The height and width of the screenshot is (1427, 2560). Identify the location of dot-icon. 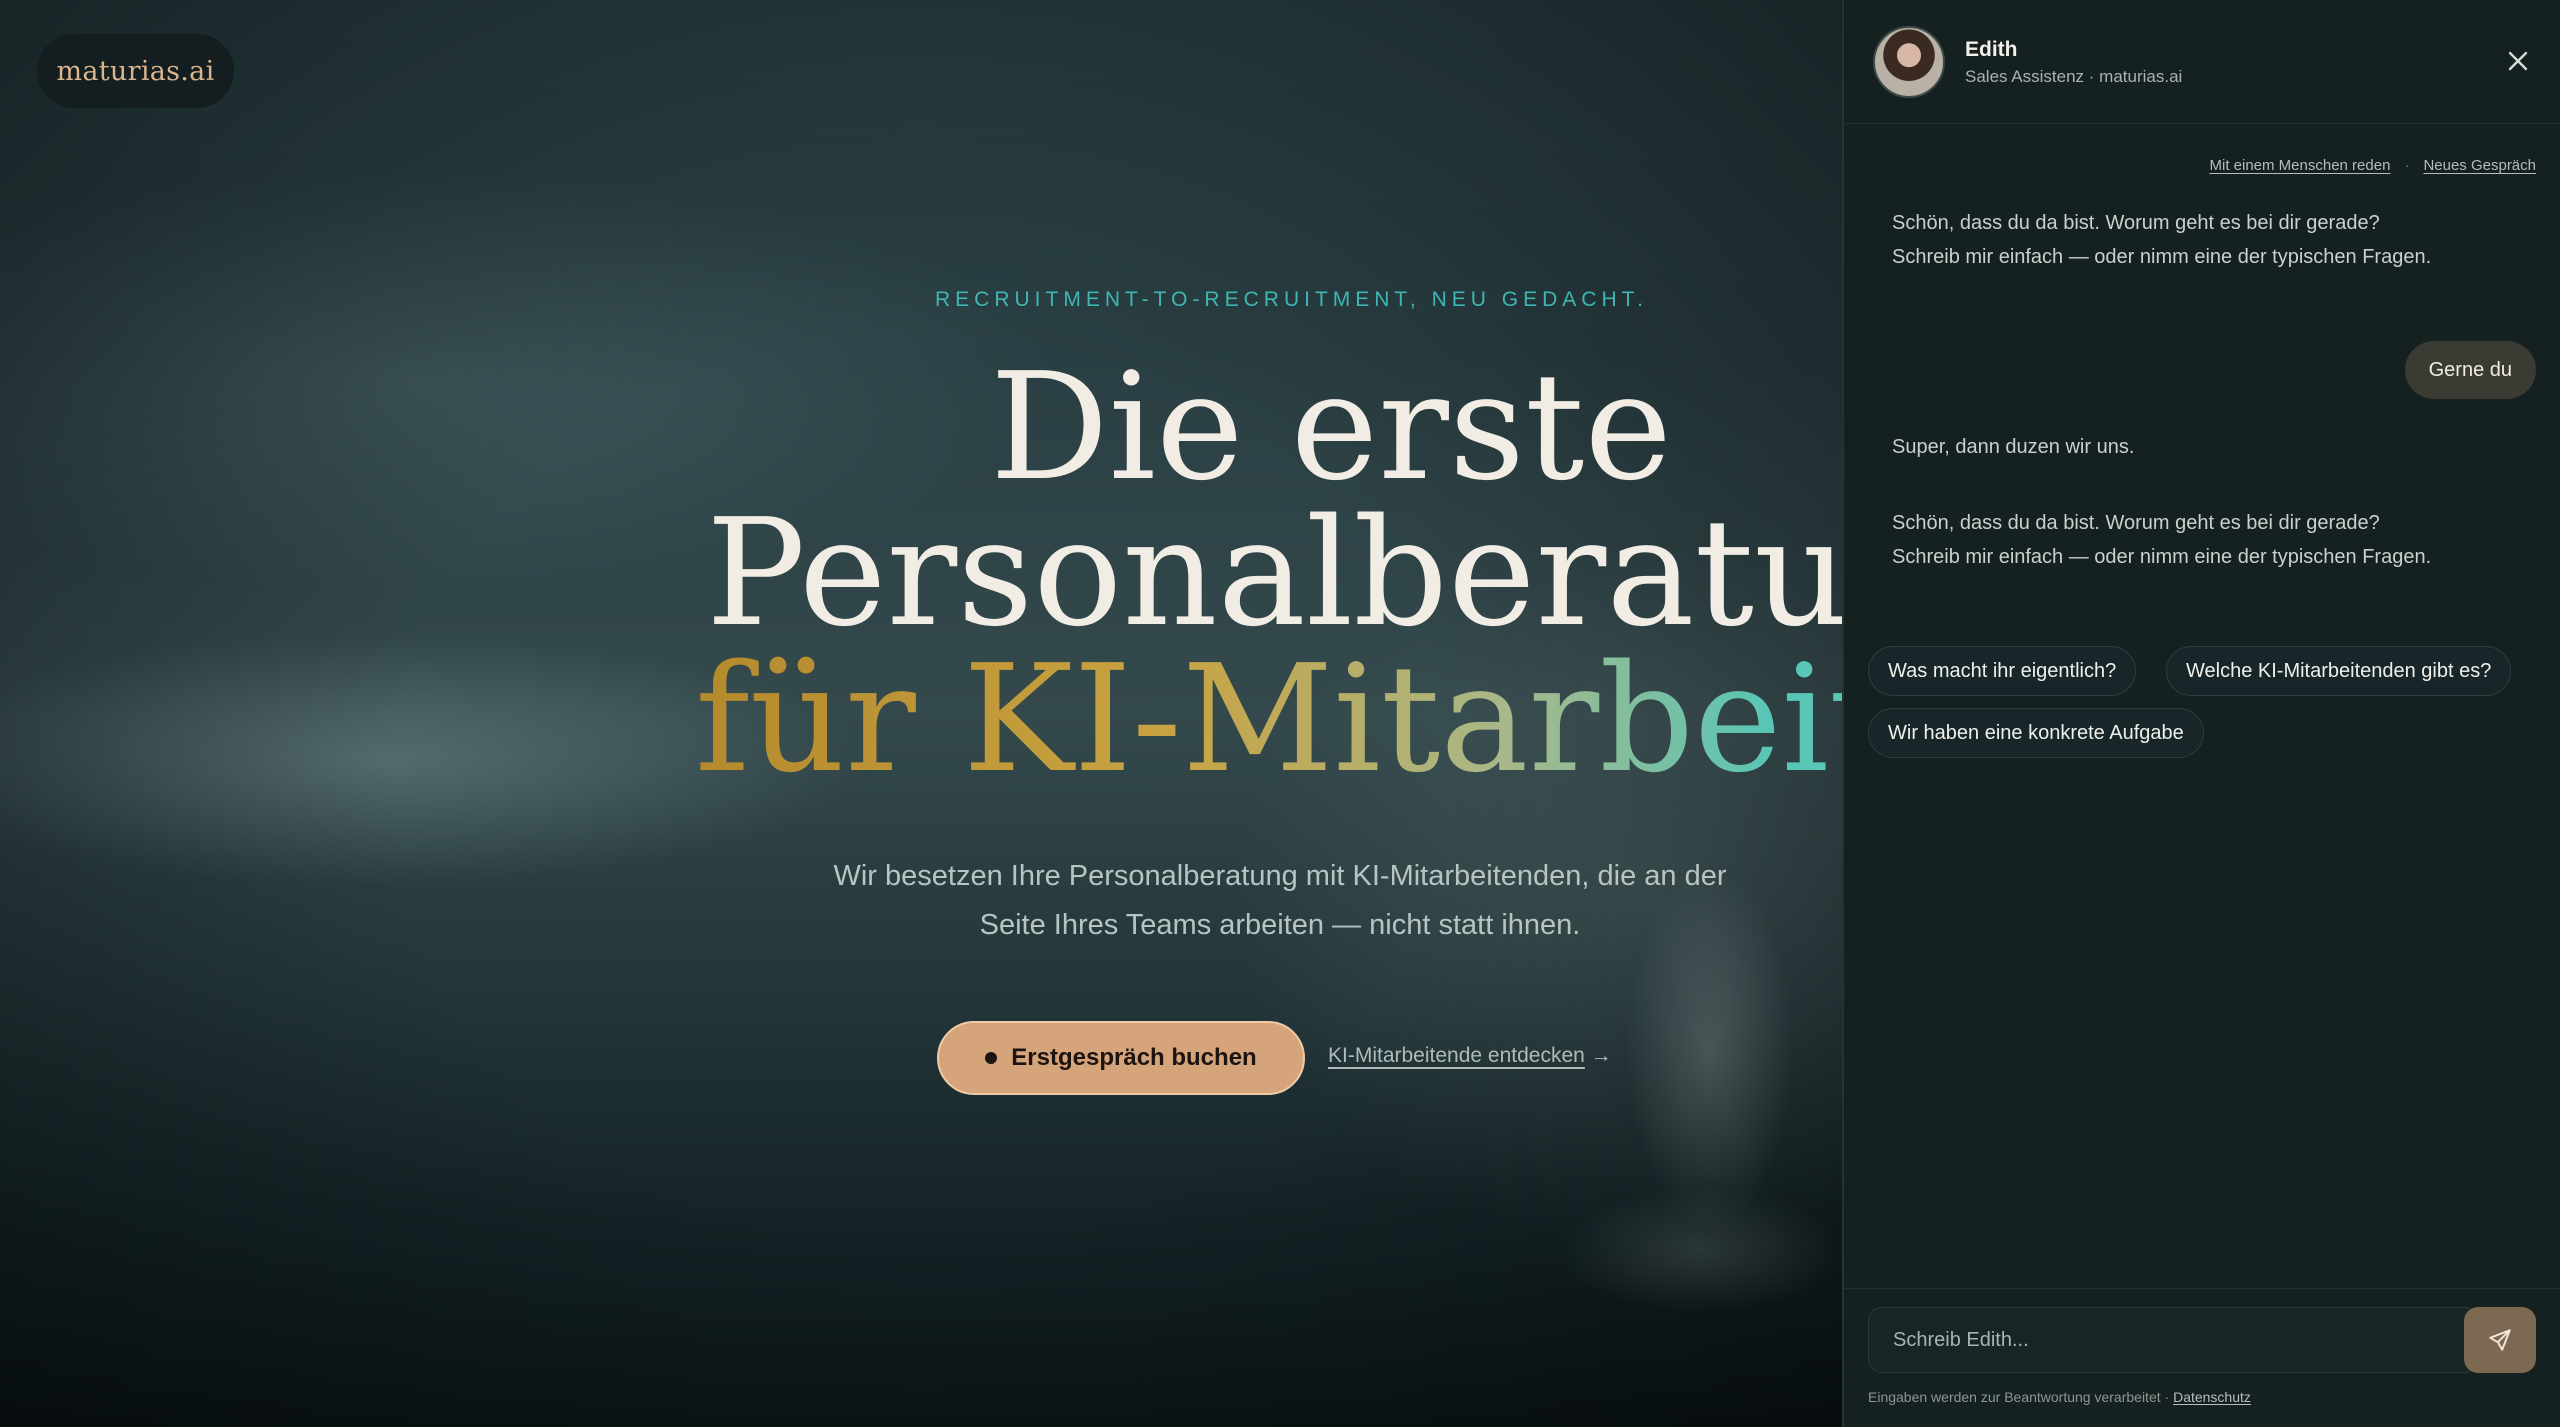
(991, 1058).